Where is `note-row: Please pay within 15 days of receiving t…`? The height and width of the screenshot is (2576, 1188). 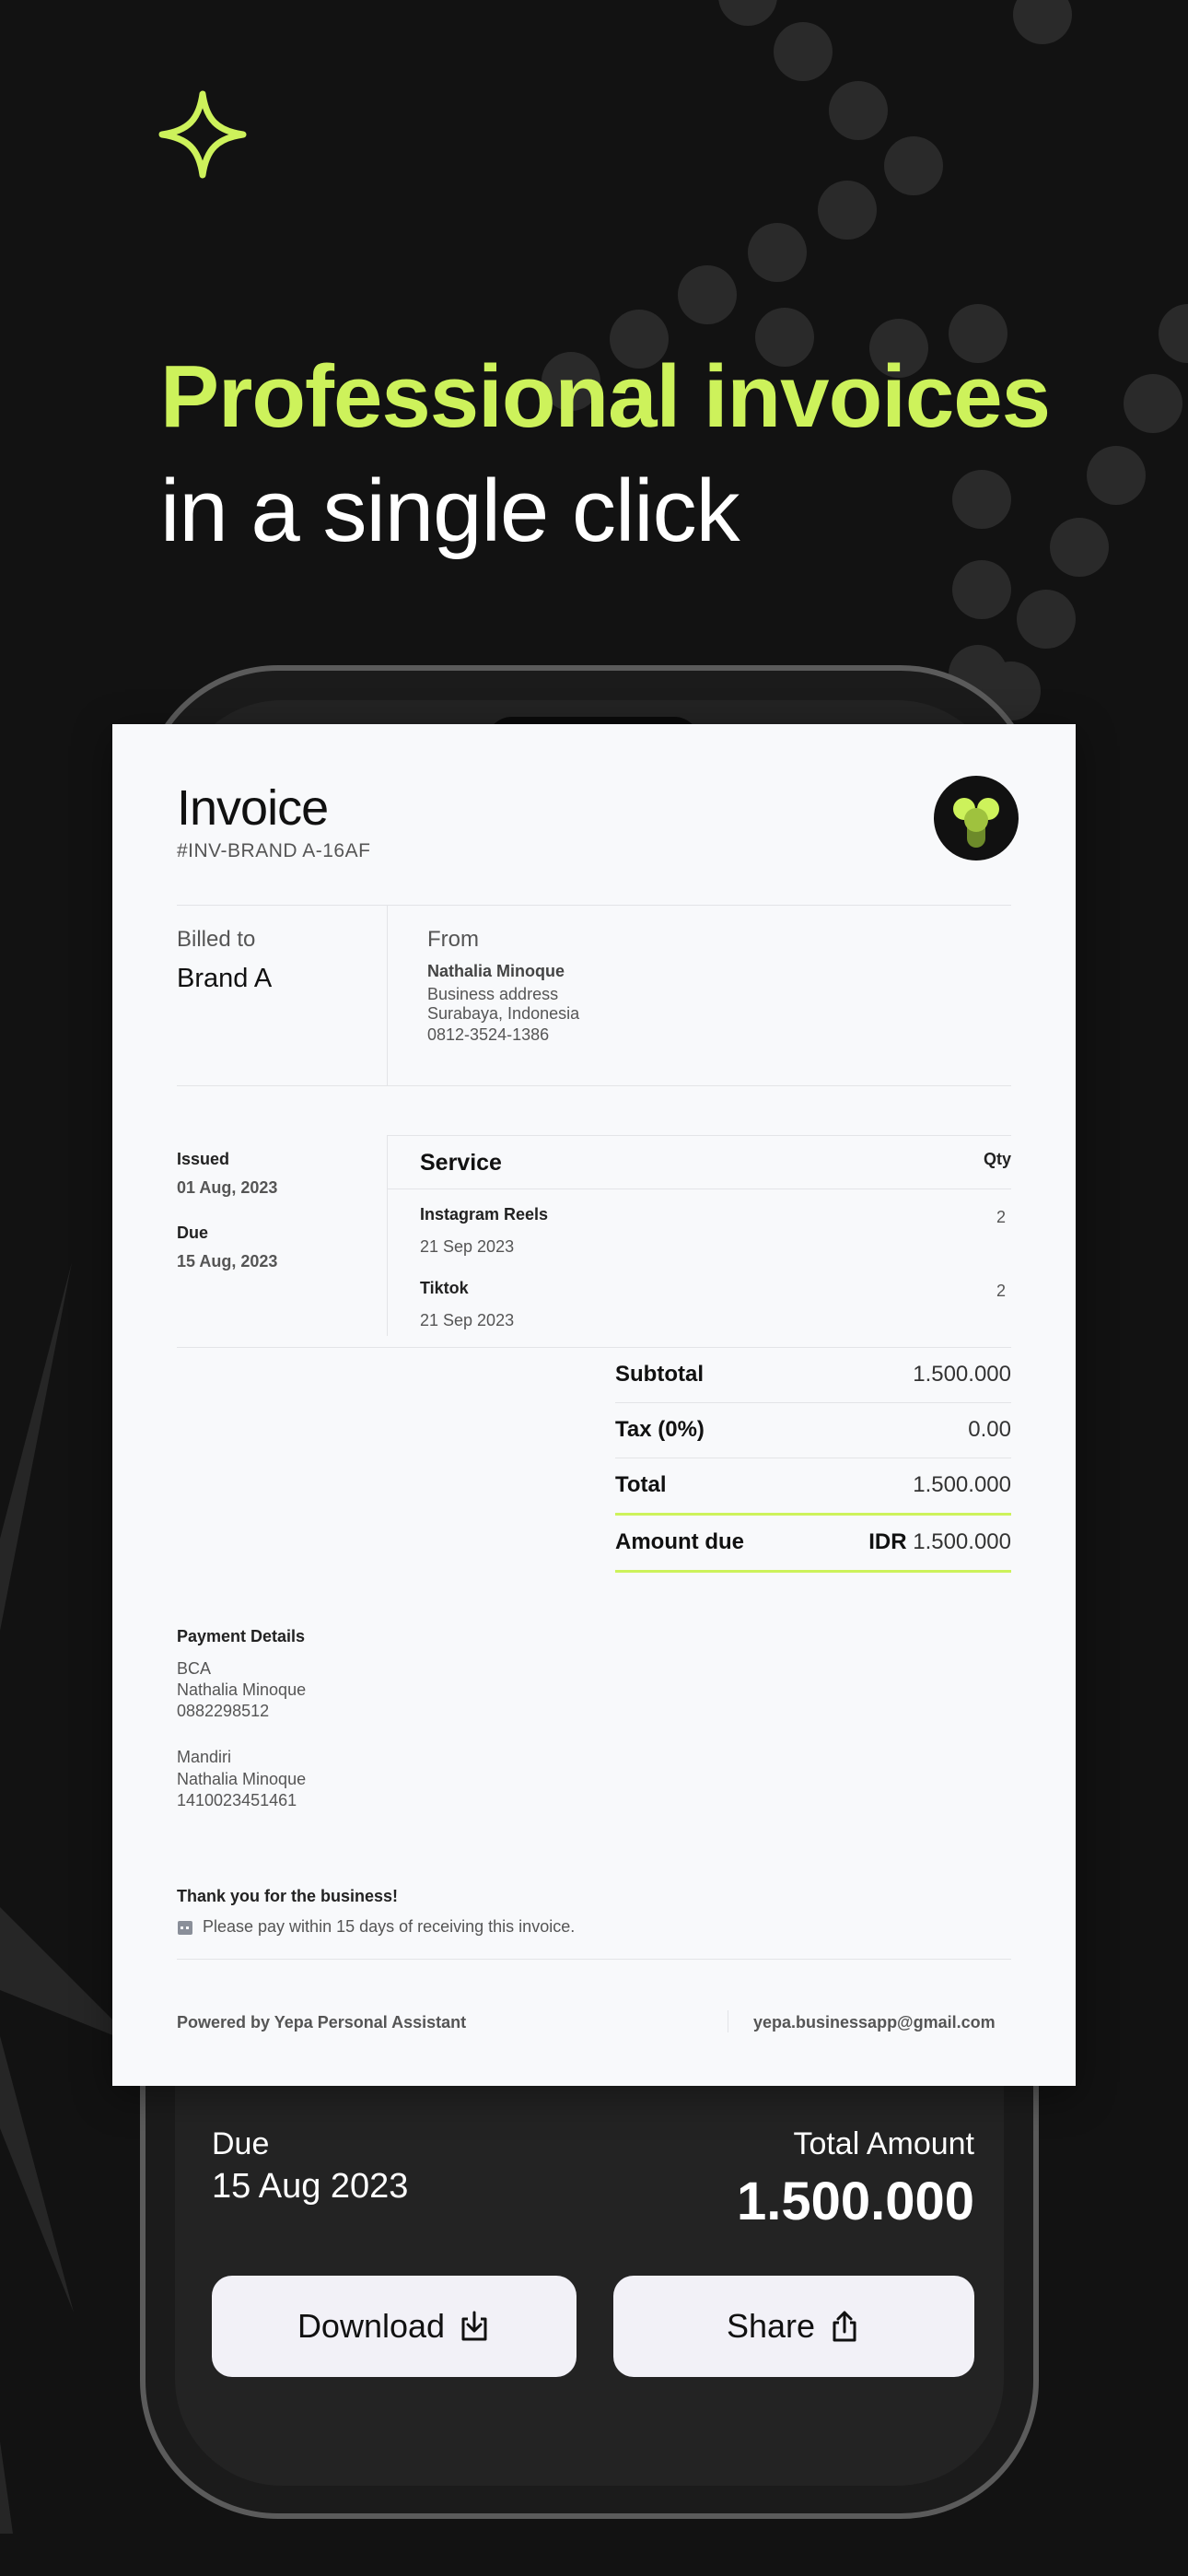
note-row: Please pay within 15 days of receiving t… is located at coordinates (376, 1927).